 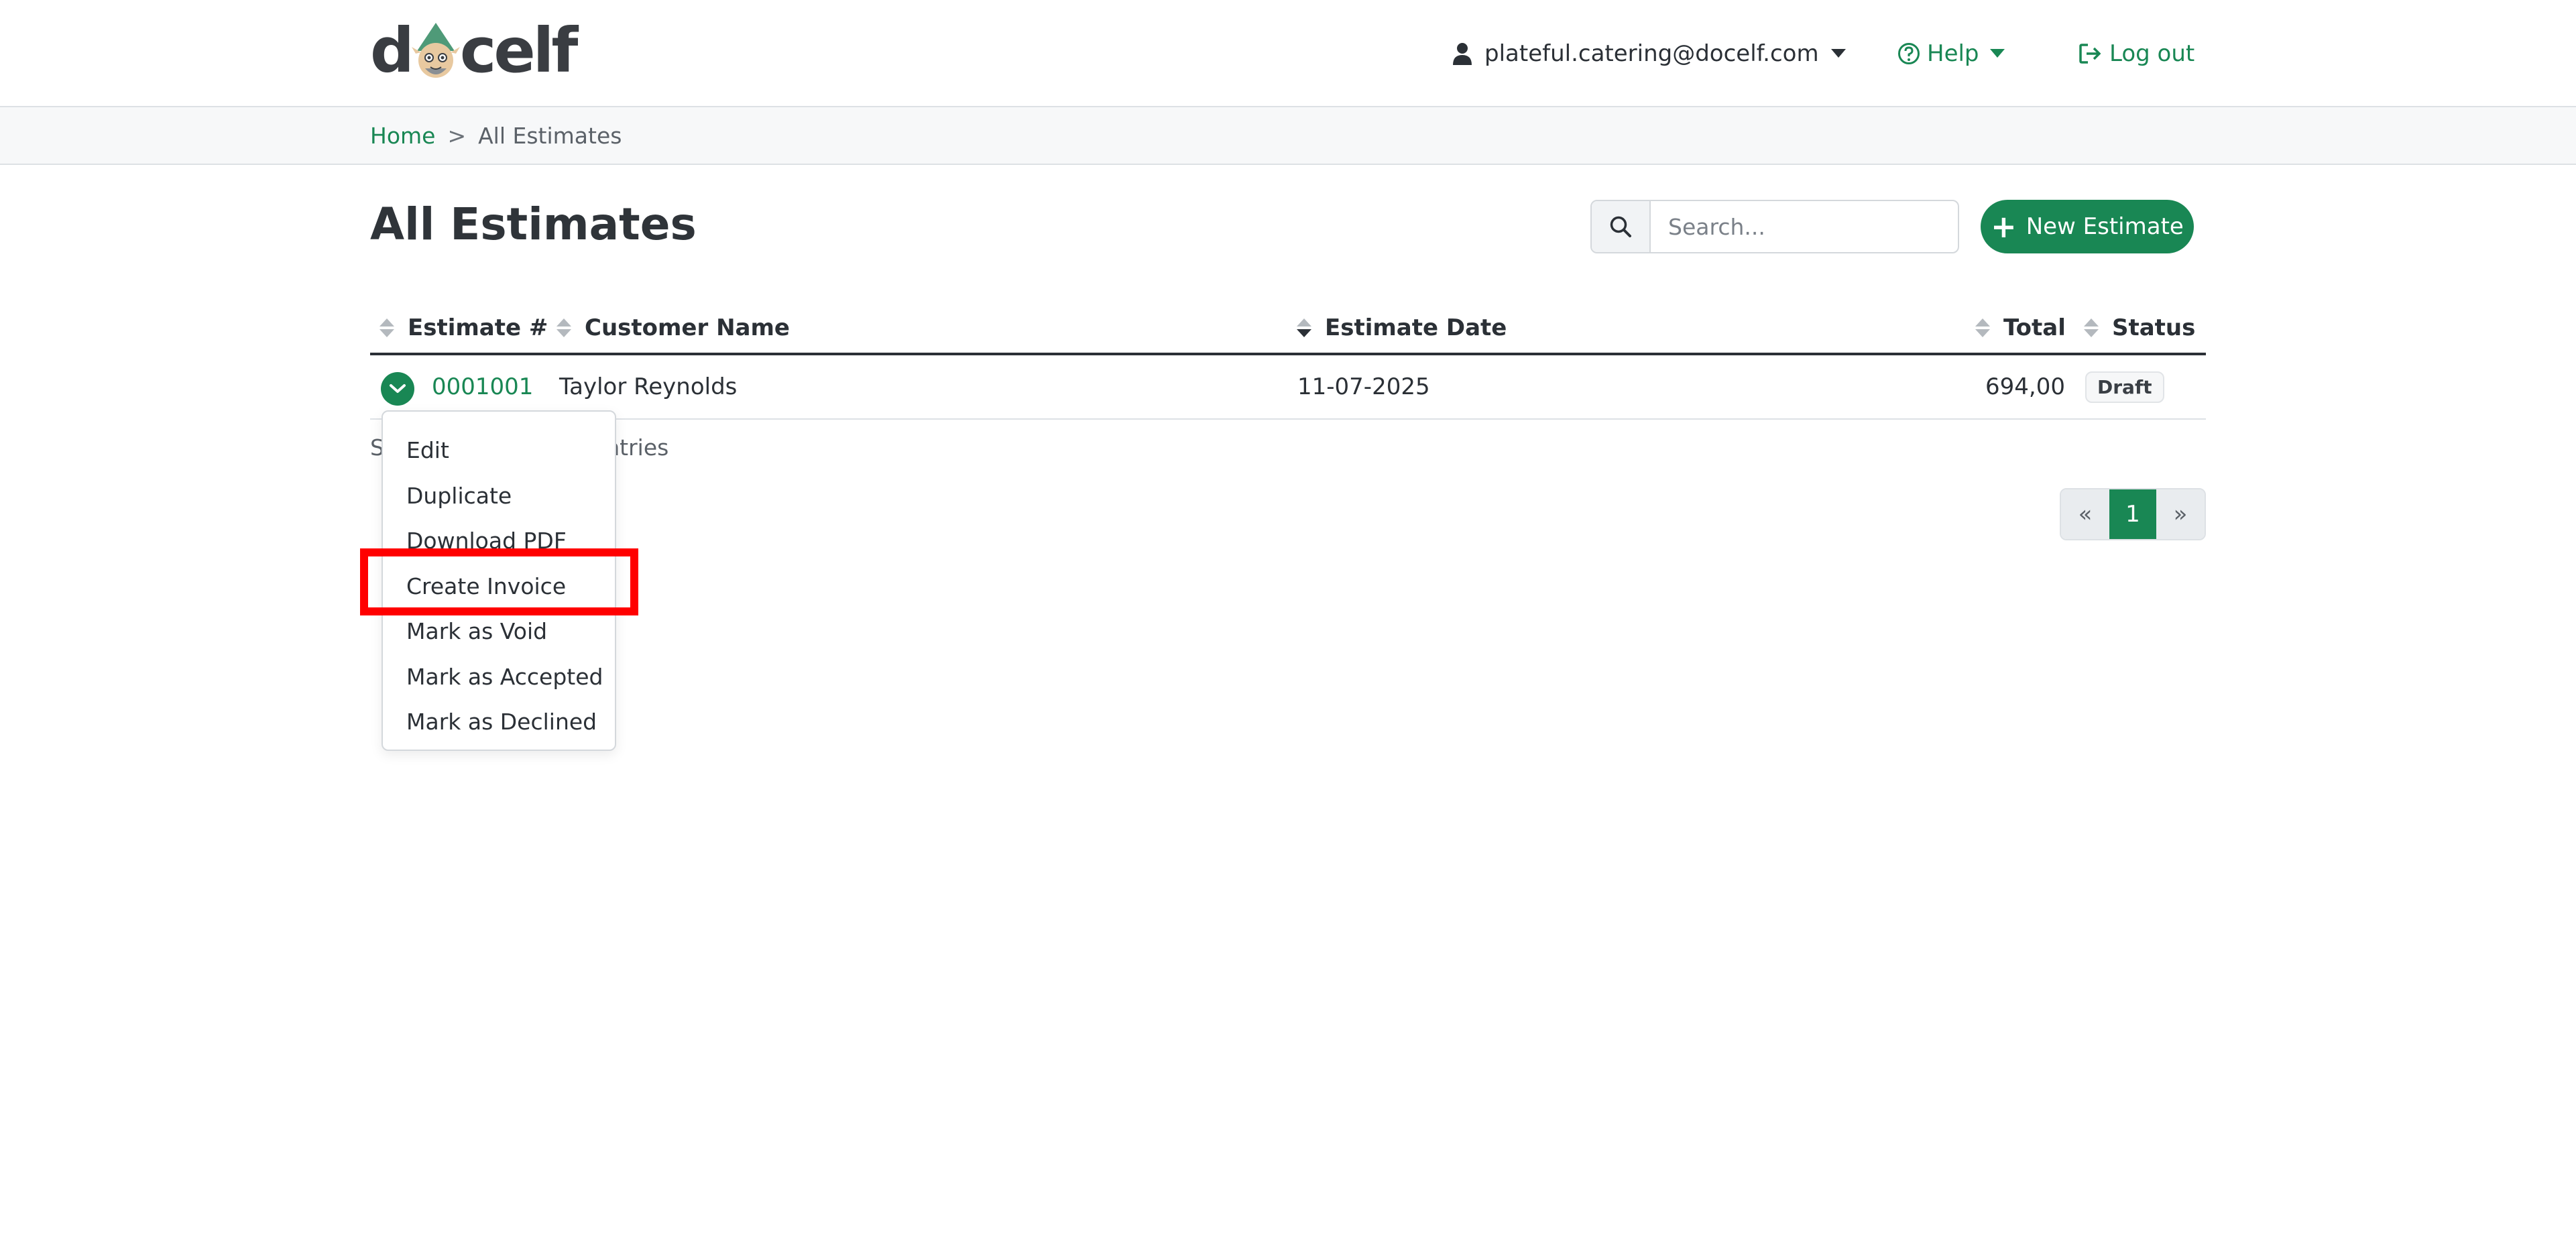 I want to click on sort-desc-icon, so click(x=1304, y=327).